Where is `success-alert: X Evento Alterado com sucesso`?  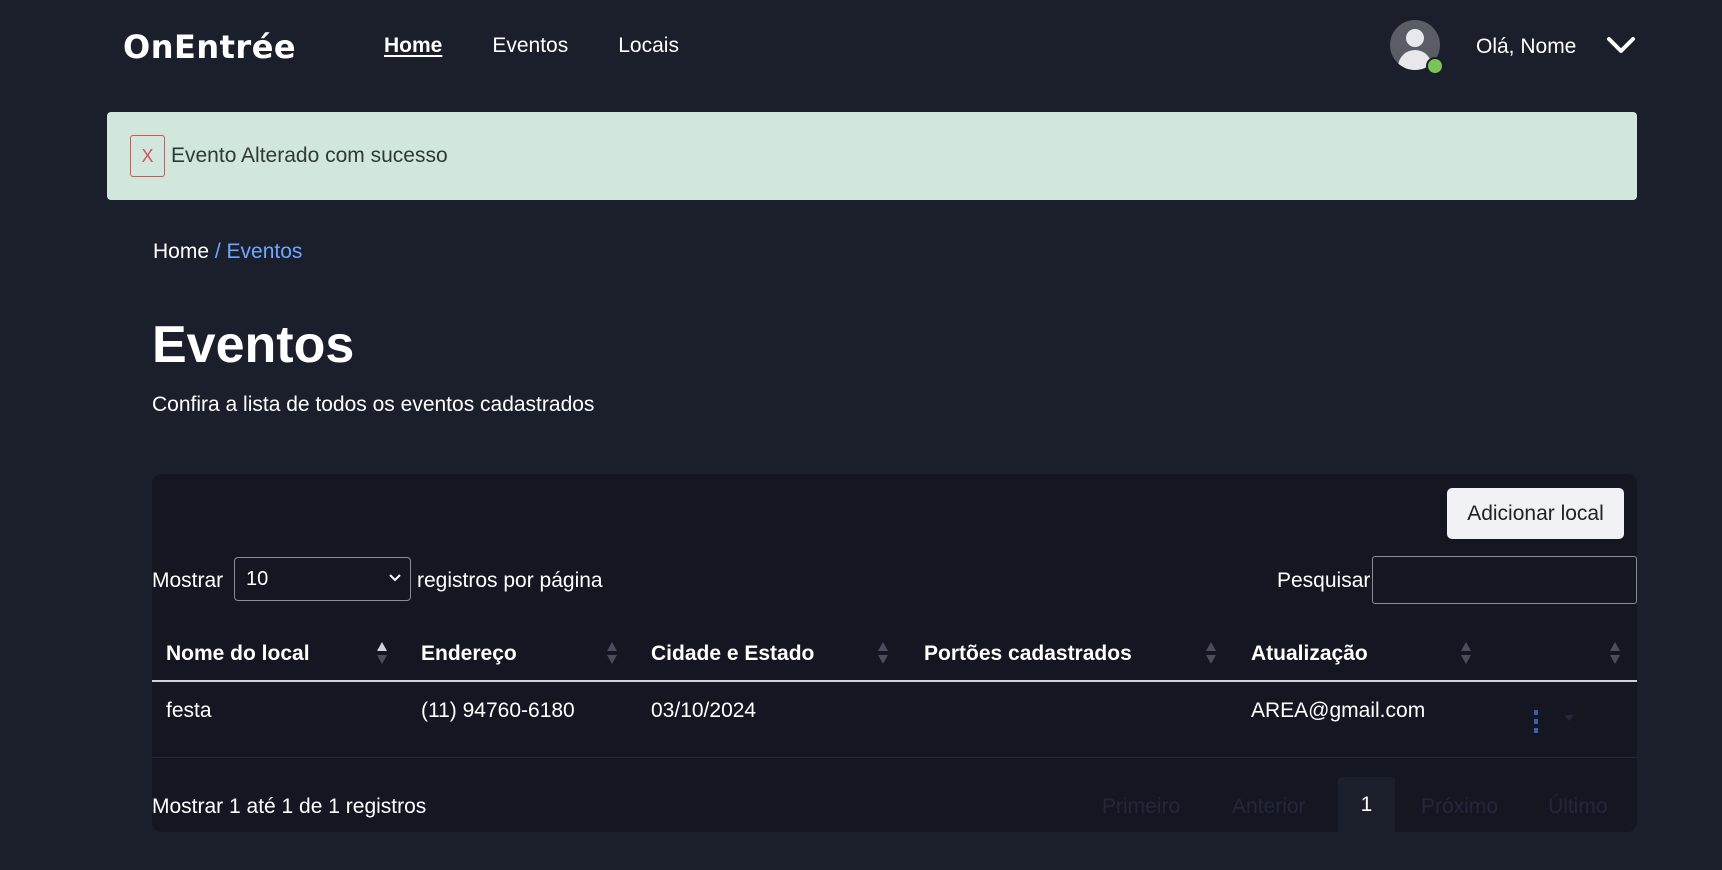 success-alert: X Evento Alterado com sucesso is located at coordinates (872, 156).